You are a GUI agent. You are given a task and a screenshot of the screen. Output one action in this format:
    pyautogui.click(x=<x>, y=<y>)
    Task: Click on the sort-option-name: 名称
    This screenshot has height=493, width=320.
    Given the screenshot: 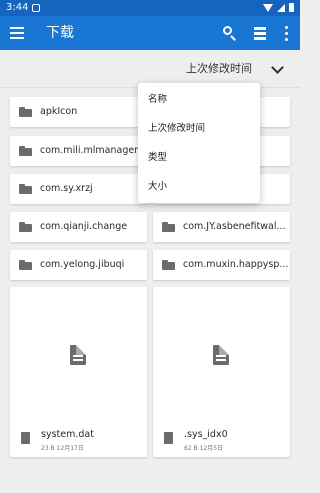 What is the action you would take?
    pyautogui.click(x=199, y=100)
    